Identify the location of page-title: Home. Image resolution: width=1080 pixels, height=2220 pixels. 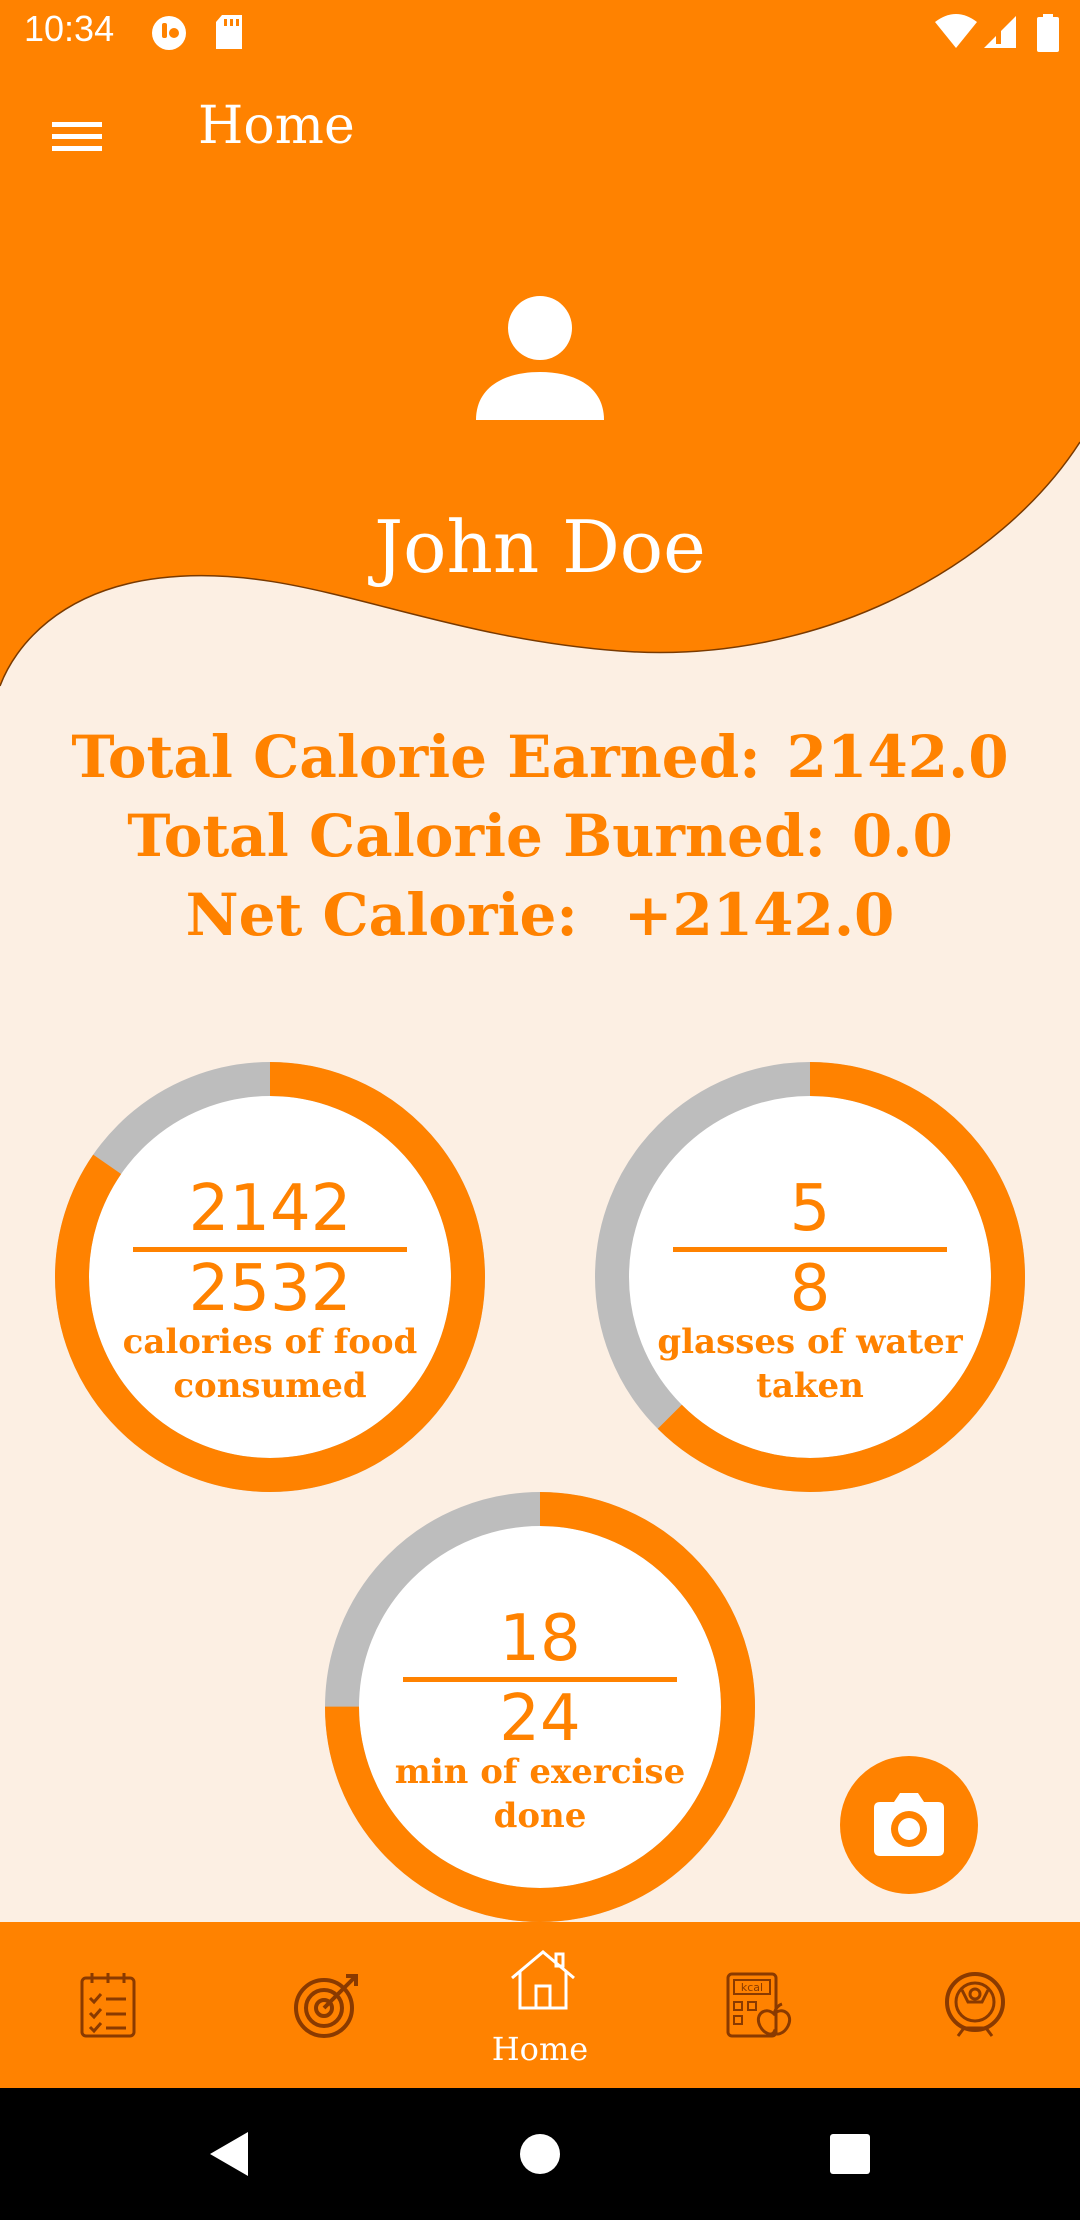
(276, 126).